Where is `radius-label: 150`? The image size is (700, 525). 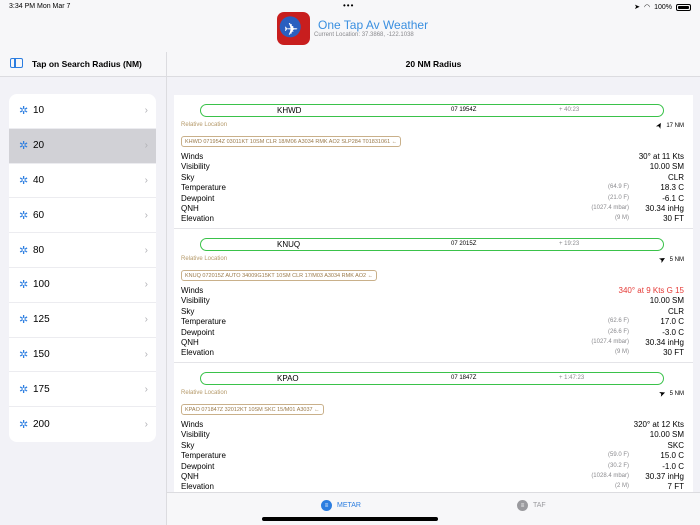 radius-label: 150 is located at coordinates (41, 354).